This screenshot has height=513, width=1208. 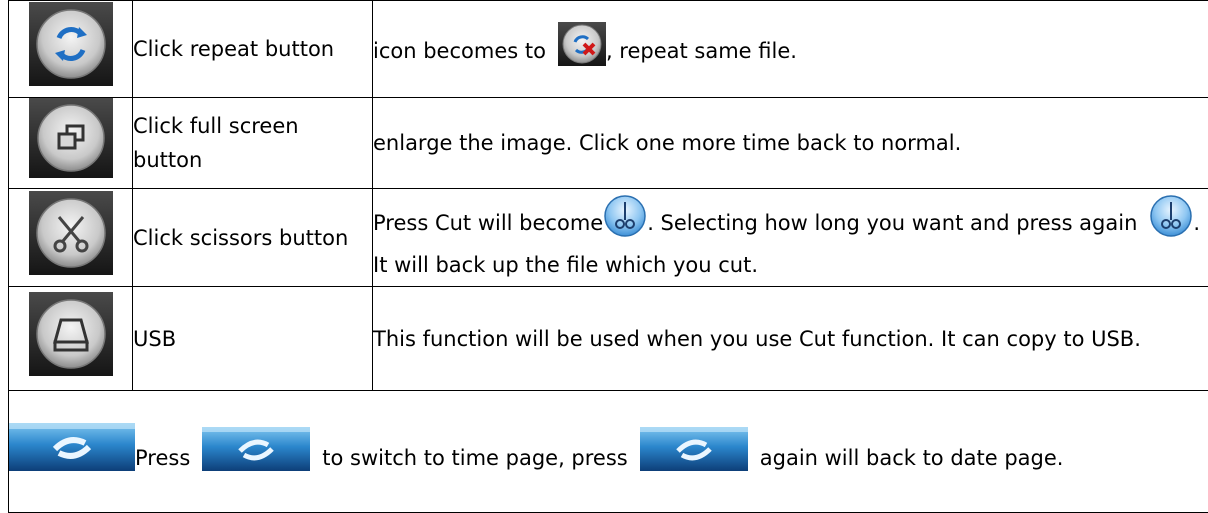 I want to click on row-label: Click scissors button, so click(x=253, y=238).